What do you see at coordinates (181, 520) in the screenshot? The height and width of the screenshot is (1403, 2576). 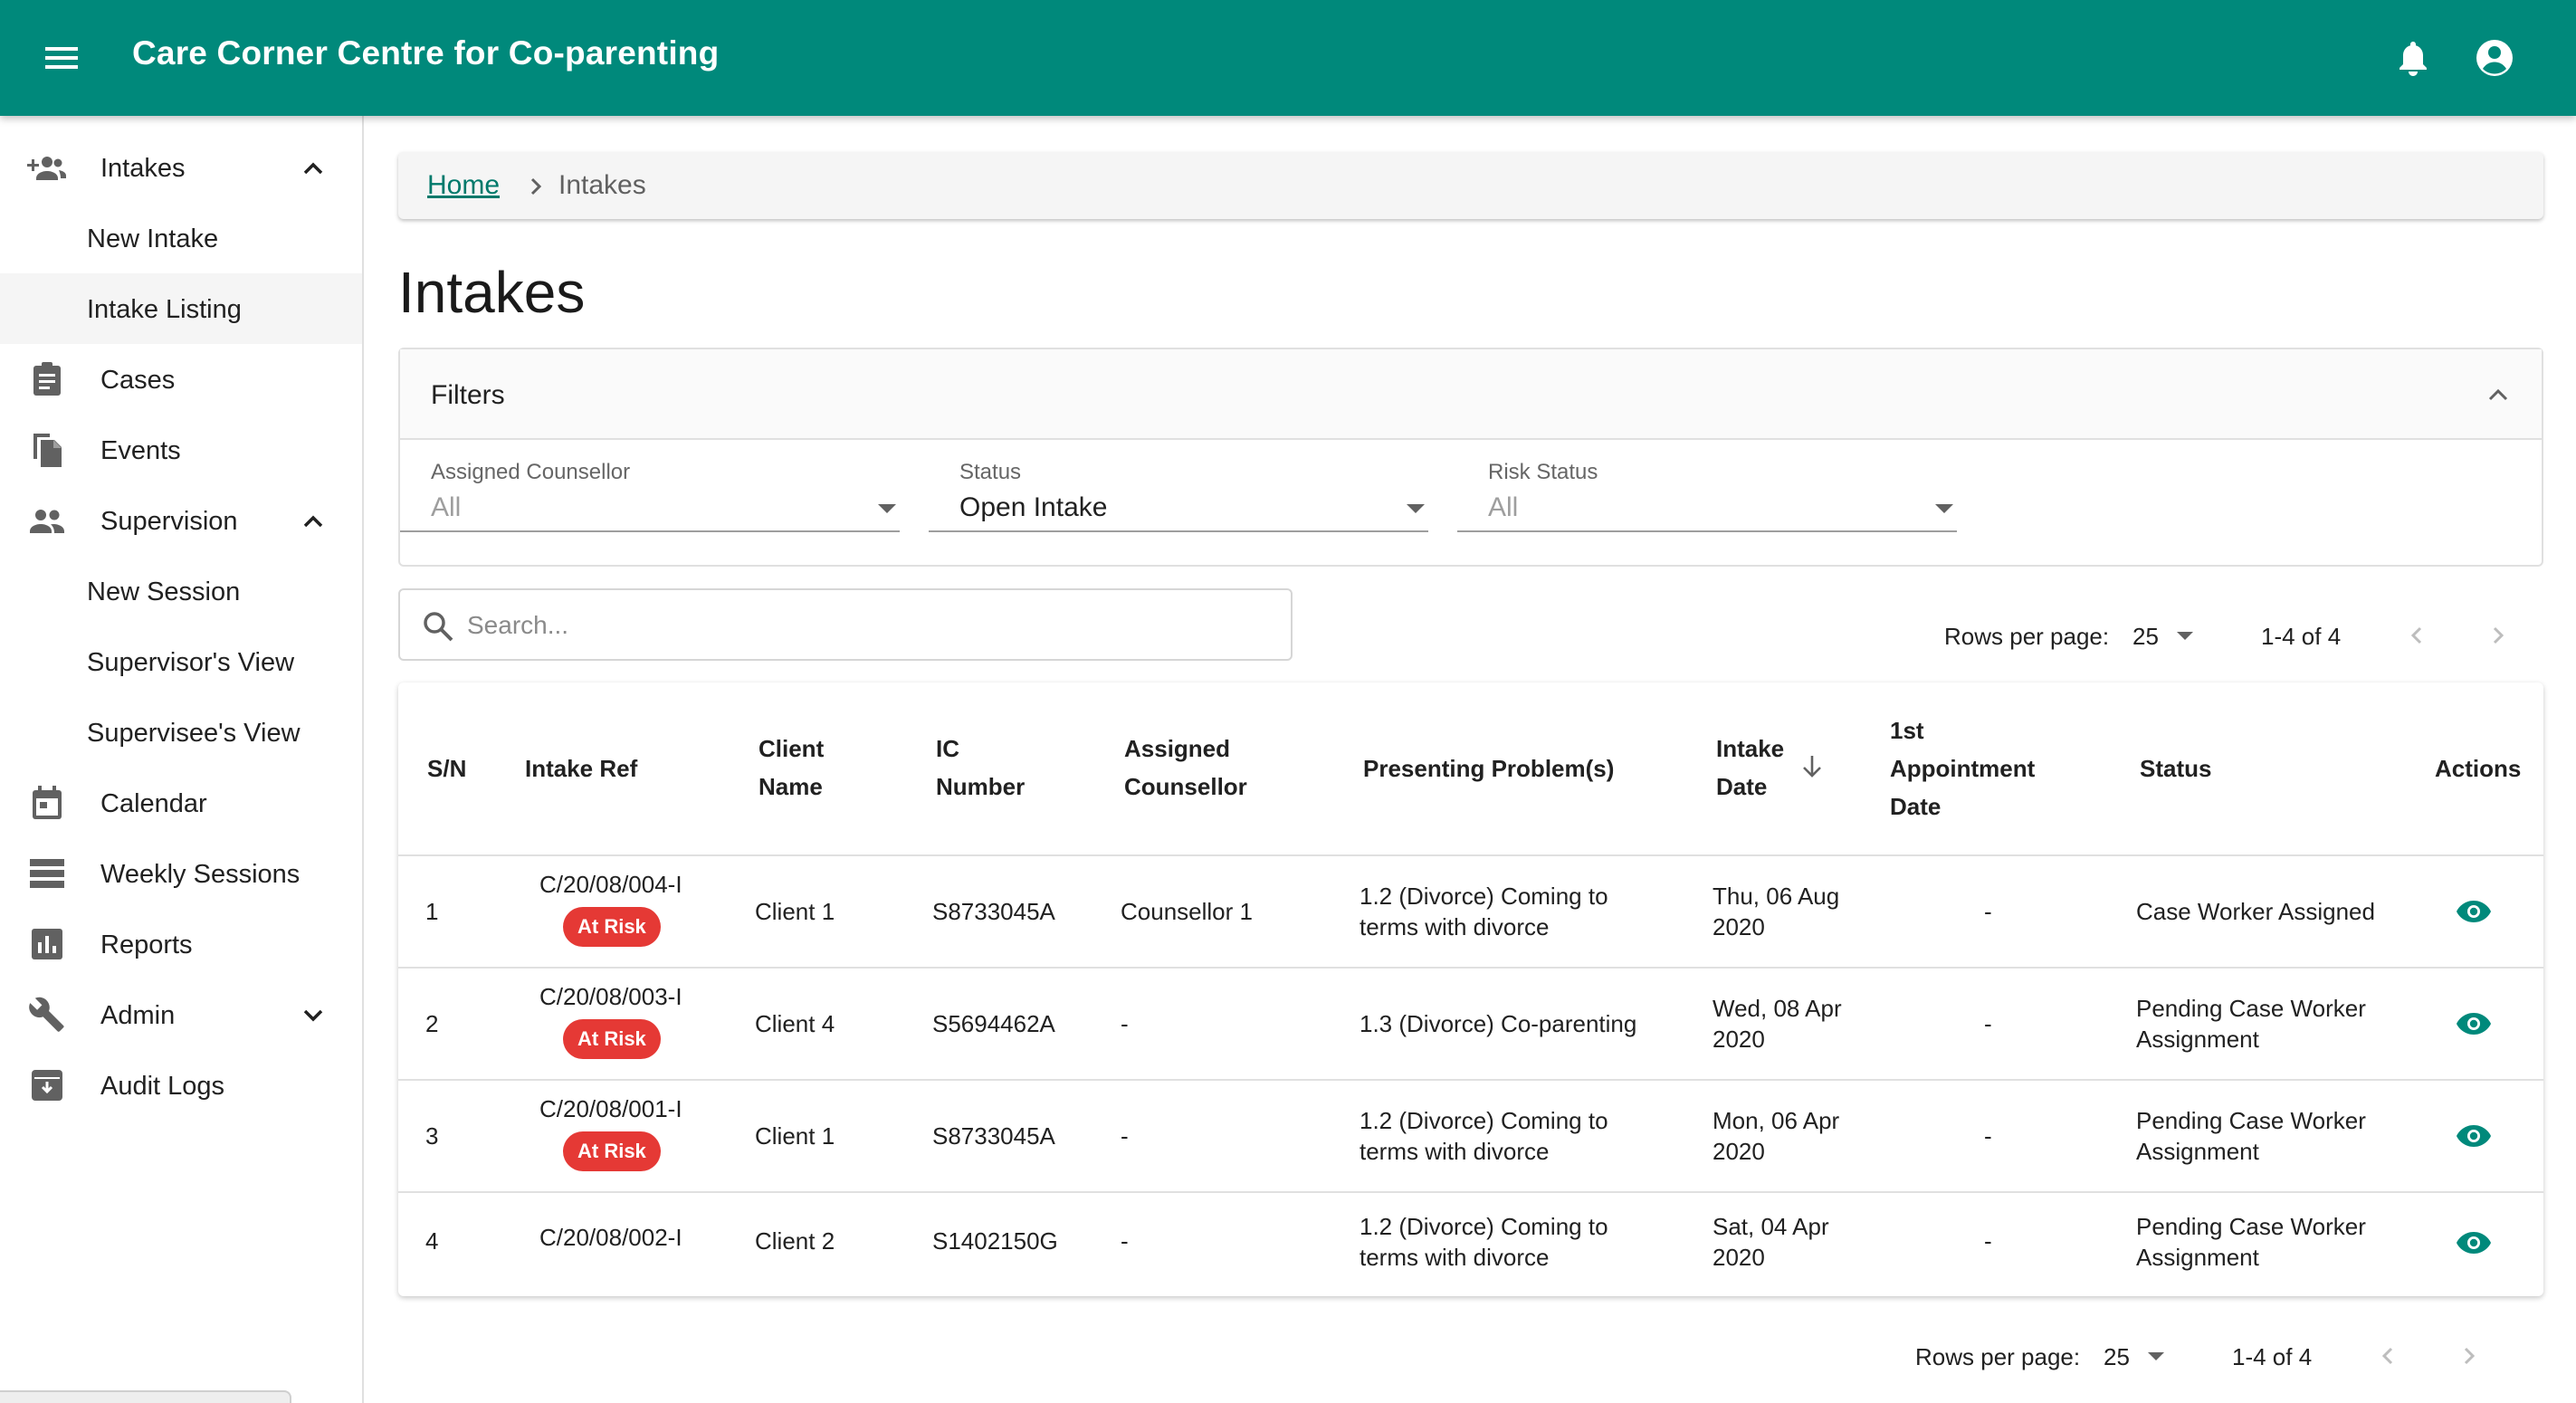 I see `sidebar-item-supervision: Supervision` at bounding box center [181, 520].